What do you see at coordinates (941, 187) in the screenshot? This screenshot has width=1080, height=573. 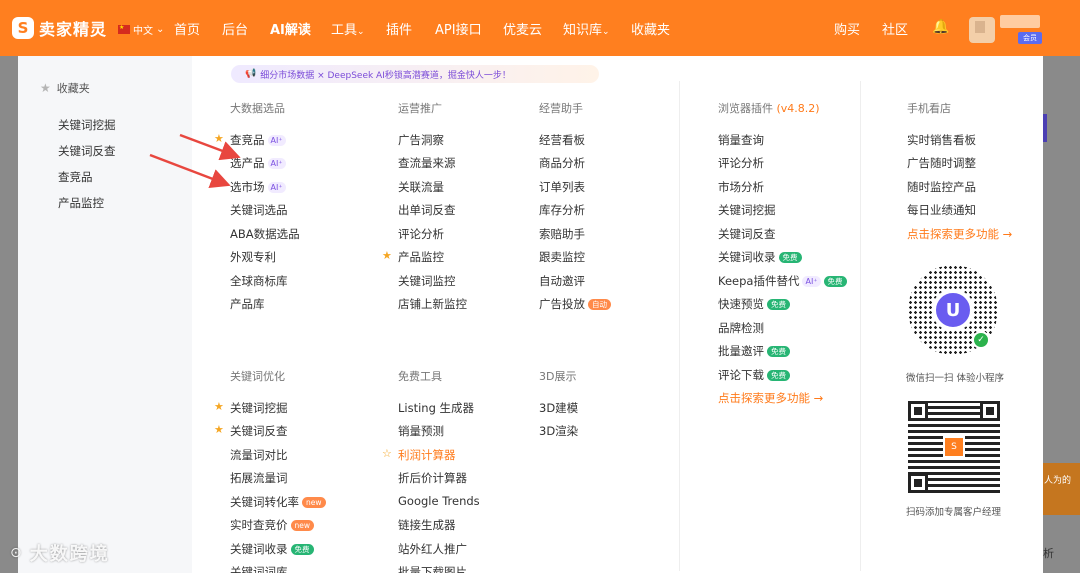 I see `menu-item: 随时监控产品` at bounding box center [941, 187].